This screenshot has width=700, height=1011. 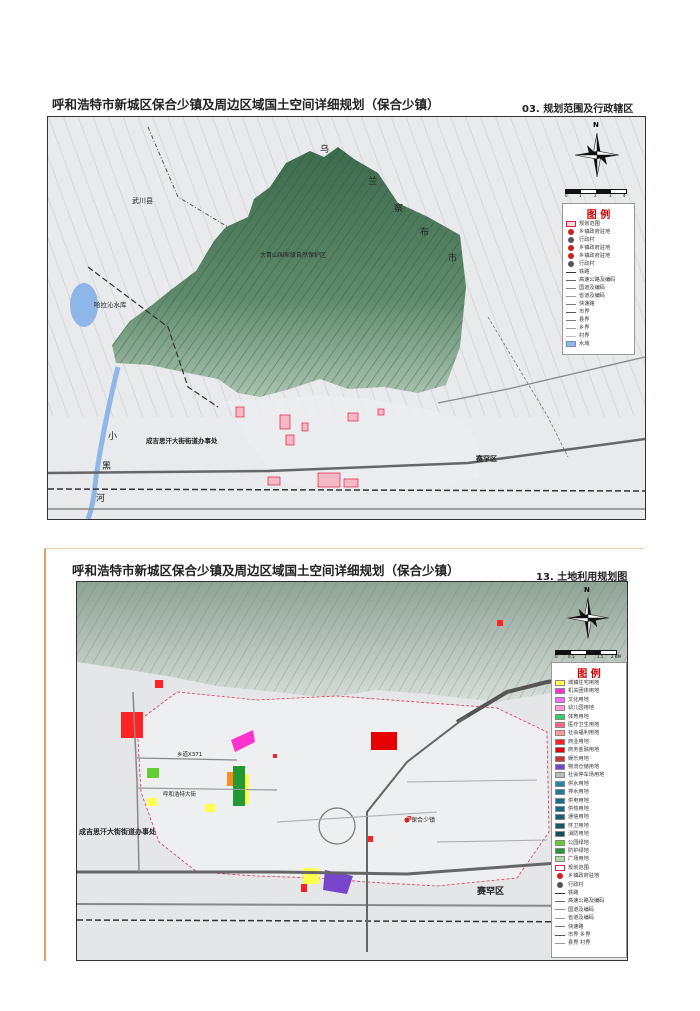 I want to click on scale-tick: 0, so click(x=566, y=195).